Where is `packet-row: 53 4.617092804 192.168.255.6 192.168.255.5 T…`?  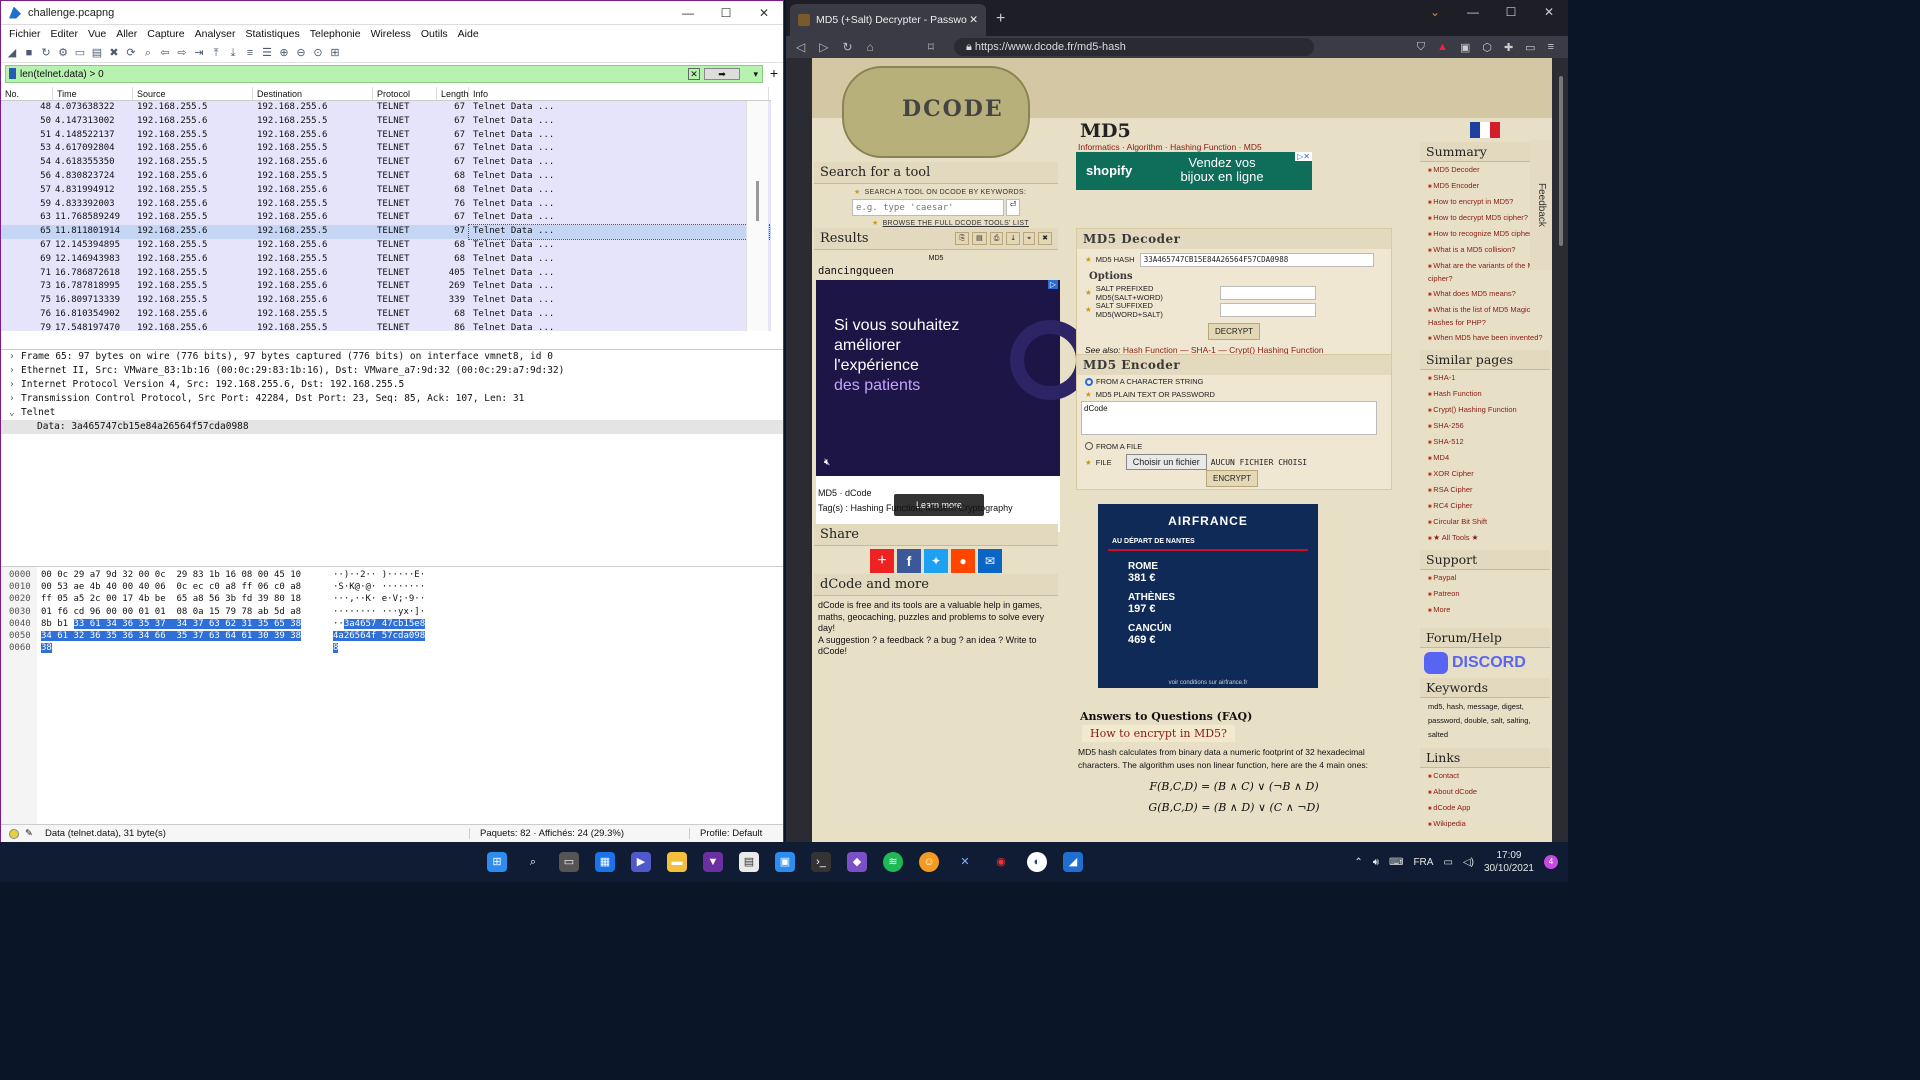
packet-row: 53 4.617092804 192.168.255.6 192.168.255.5 T… is located at coordinates (386, 149).